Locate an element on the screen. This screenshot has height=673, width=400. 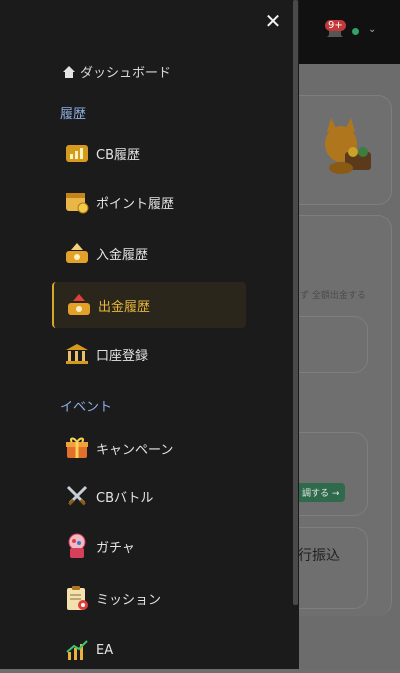
cat-mascot-icon is located at coordinates (348, 146).